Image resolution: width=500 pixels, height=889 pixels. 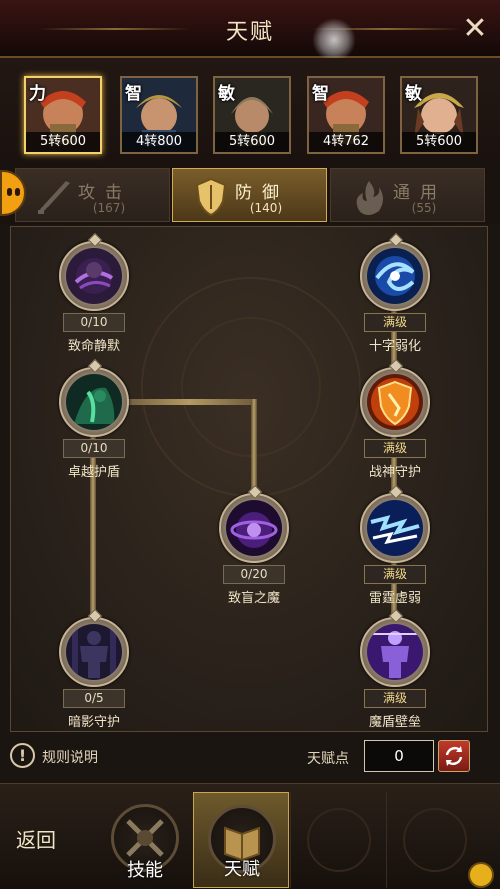 I want to click on hero-attribute: 力, so click(x=37, y=94).